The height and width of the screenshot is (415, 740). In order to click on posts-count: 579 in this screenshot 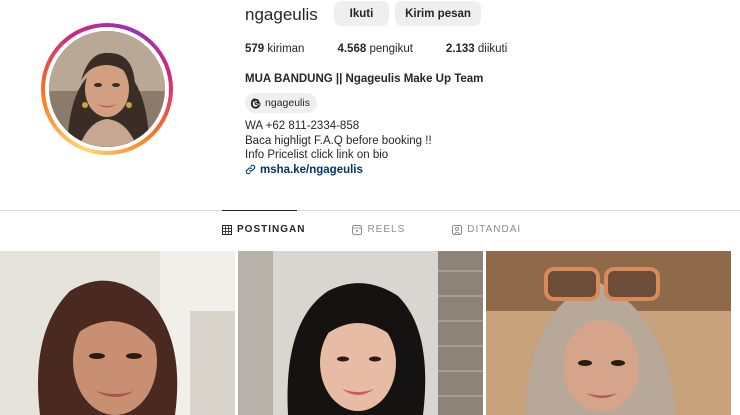, I will do `click(255, 49)`.